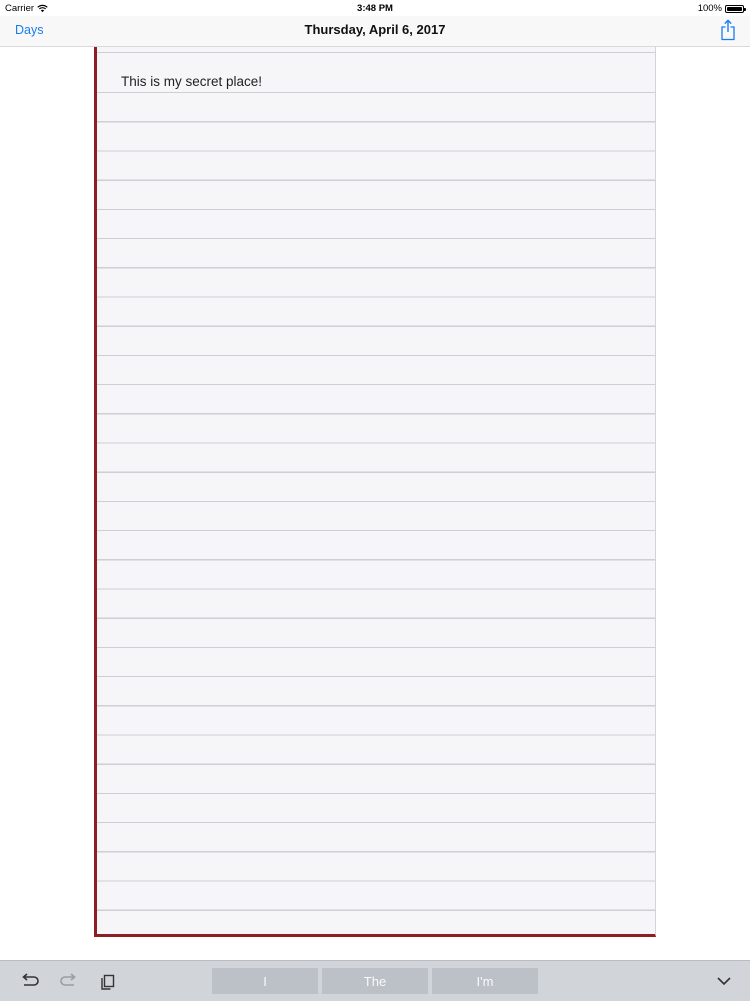  Describe the element at coordinates (724, 981) in the screenshot. I see `chevron-down-icon` at that location.